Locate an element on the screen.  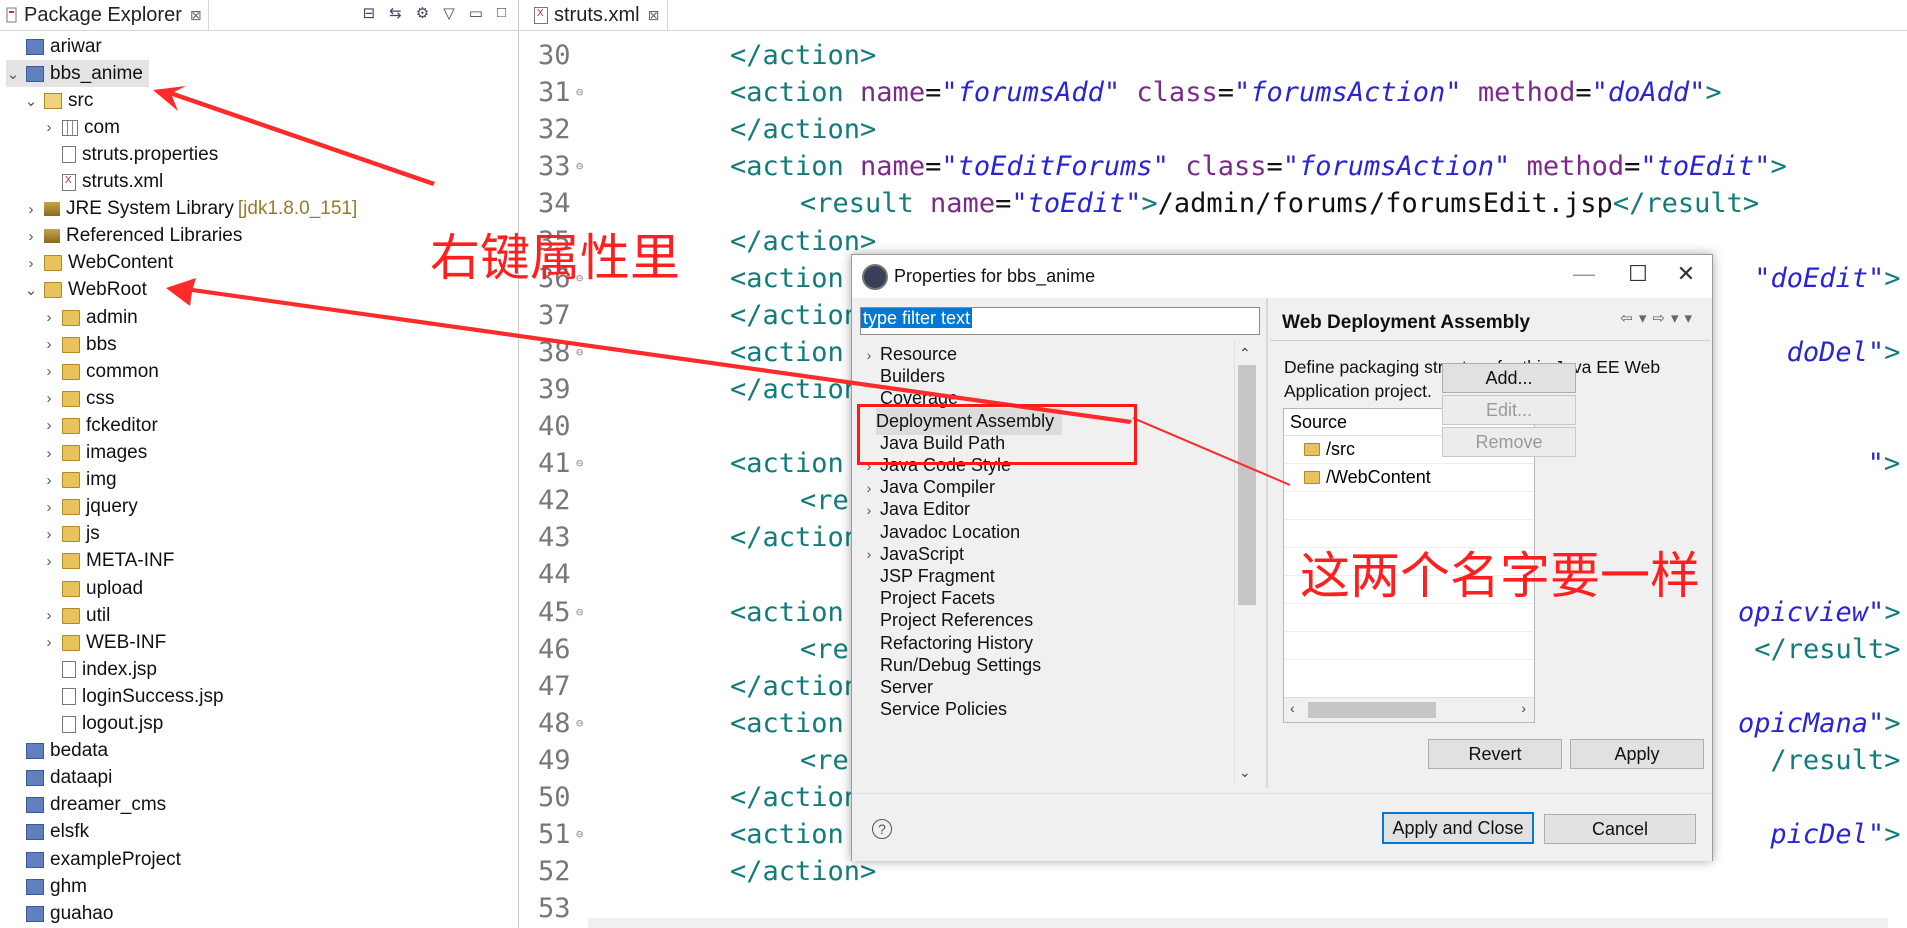
line-to-webcontent is located at coordinates (1211, 451).